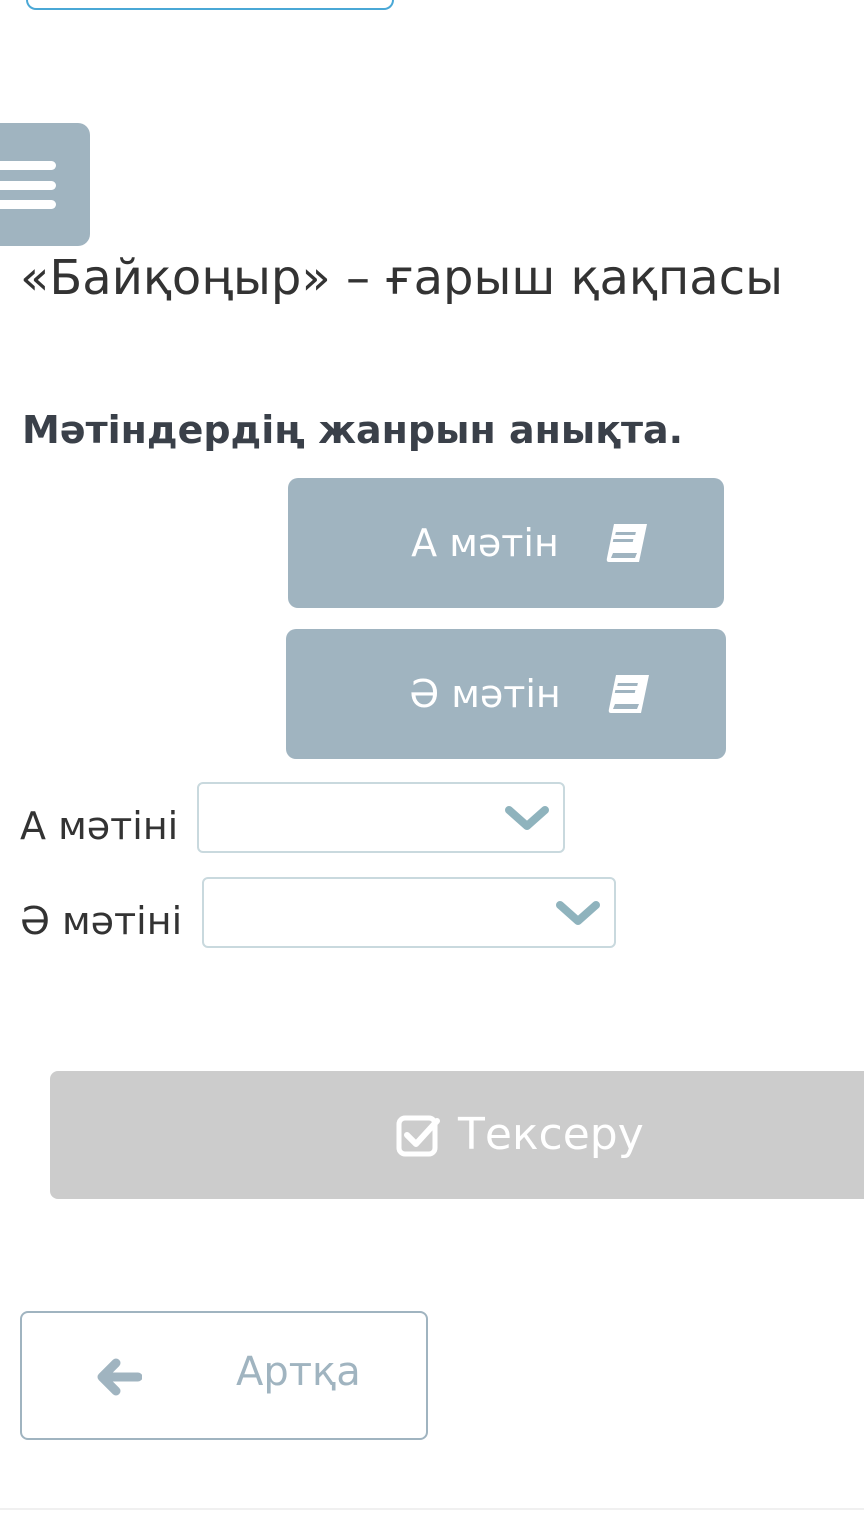 The image size is (864, 1513). I want to click on text-ae-label: Ә мәтін, so click(485, 694).